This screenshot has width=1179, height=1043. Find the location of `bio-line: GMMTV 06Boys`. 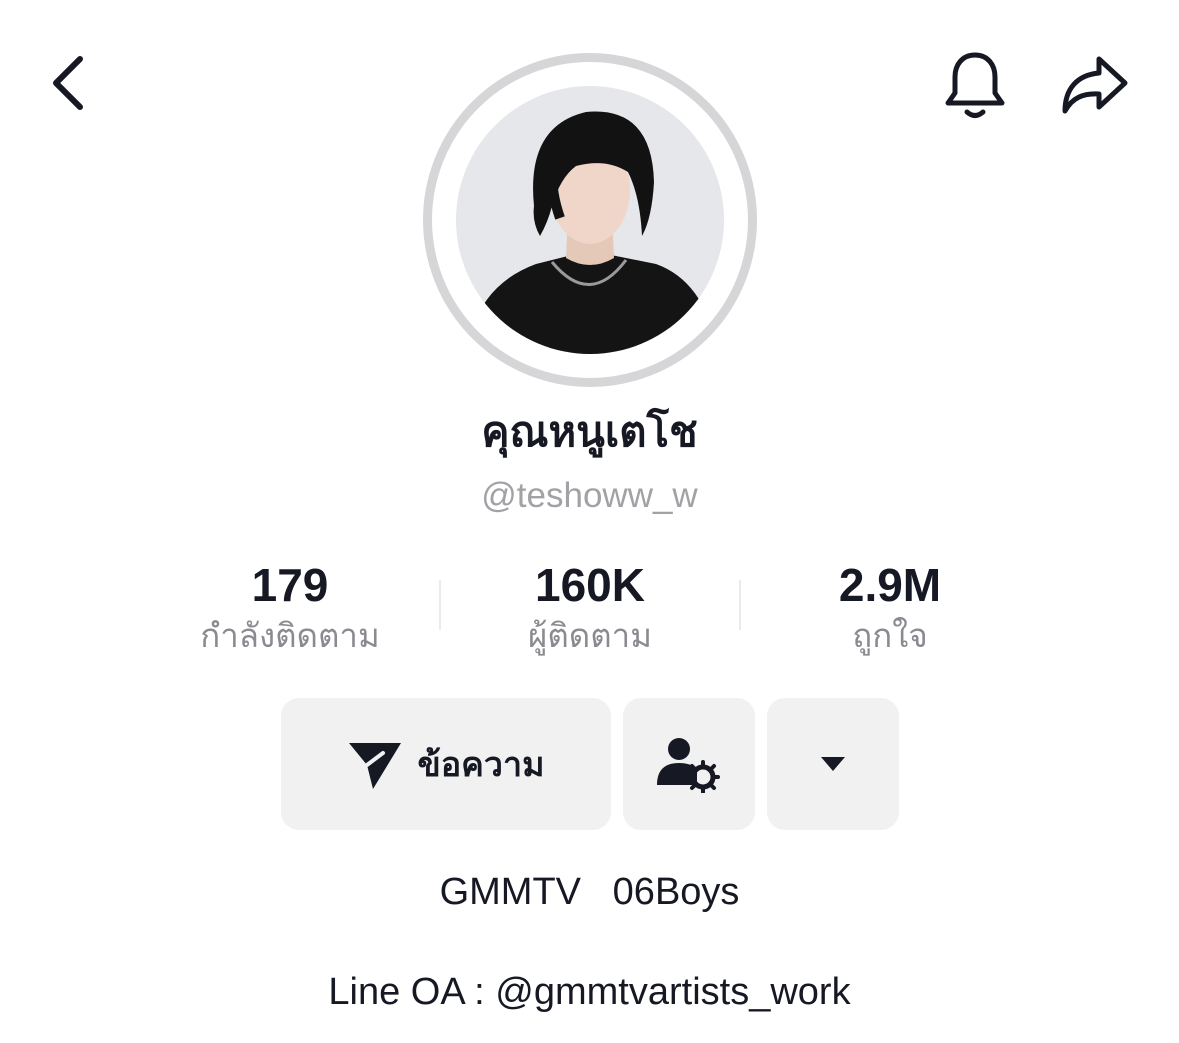

bio-line: GMMTV 06Boys is located at coordinates (589, 892).